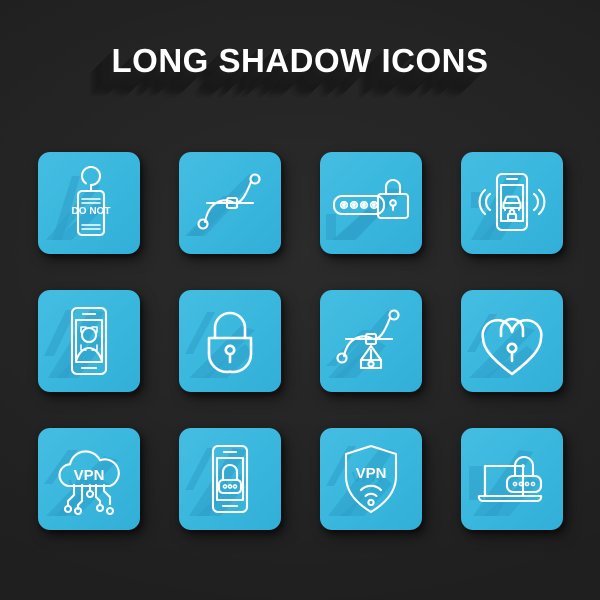 This screenshot has height=600, width=600. What do you see at coordinates (368, 209) in the screenshot?
I see `password-protection-icon` at bounding box center [368, 209].